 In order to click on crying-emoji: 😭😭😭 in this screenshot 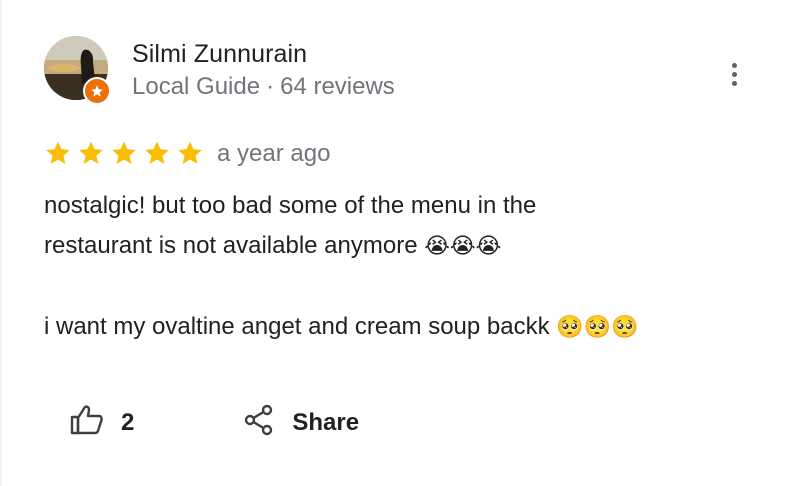, I will do `click(463, 246)`.